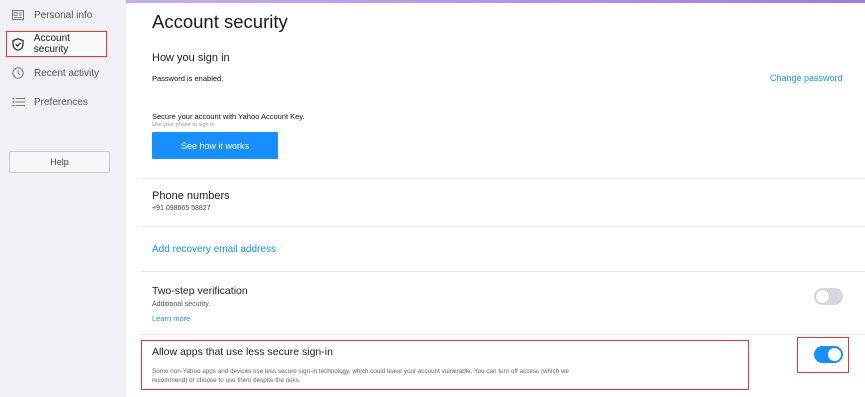 This screenshot has width=865, height=397. I want to click on signin-section-title: How you sign in, so click(191, 58).